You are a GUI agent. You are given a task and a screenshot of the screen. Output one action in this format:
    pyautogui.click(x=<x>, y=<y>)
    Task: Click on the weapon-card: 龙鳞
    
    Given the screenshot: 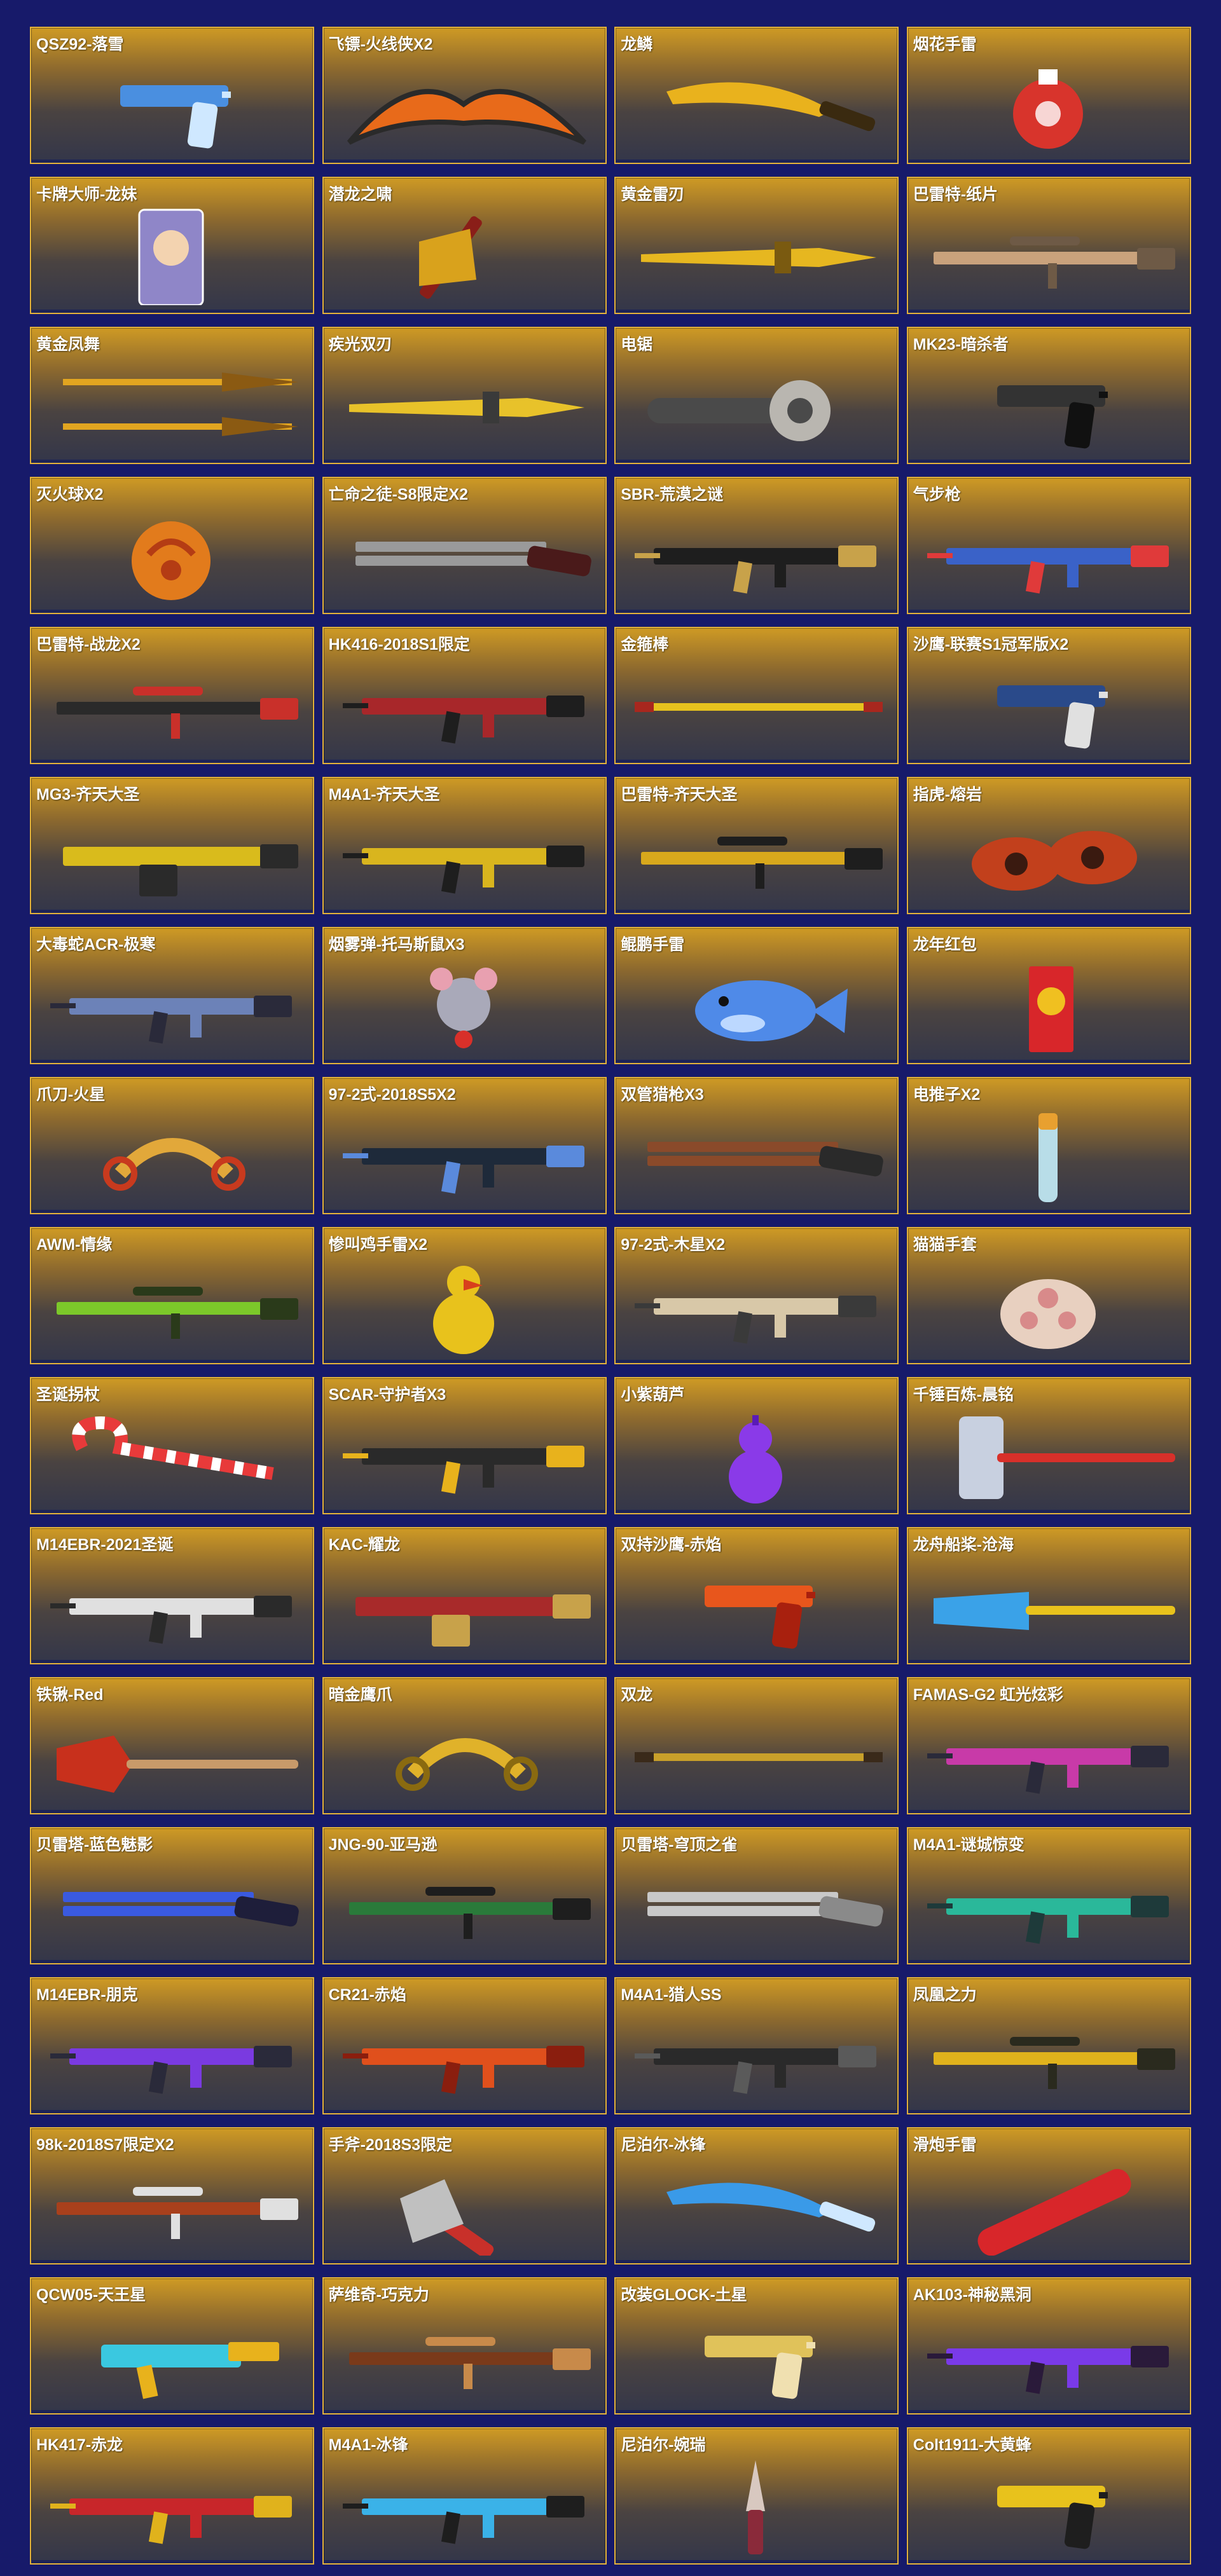 What is the action you would take?
    pyautogui.click(x=756, y=95)
    